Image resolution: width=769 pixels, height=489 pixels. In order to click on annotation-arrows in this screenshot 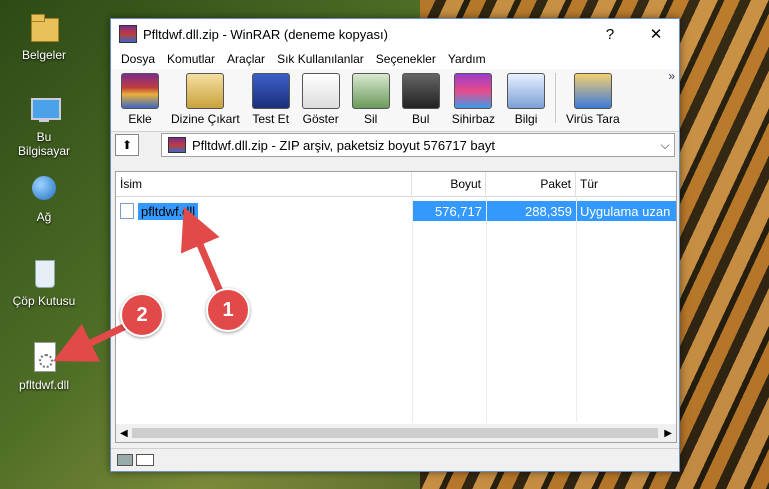, I will do `click(139, 284)`.